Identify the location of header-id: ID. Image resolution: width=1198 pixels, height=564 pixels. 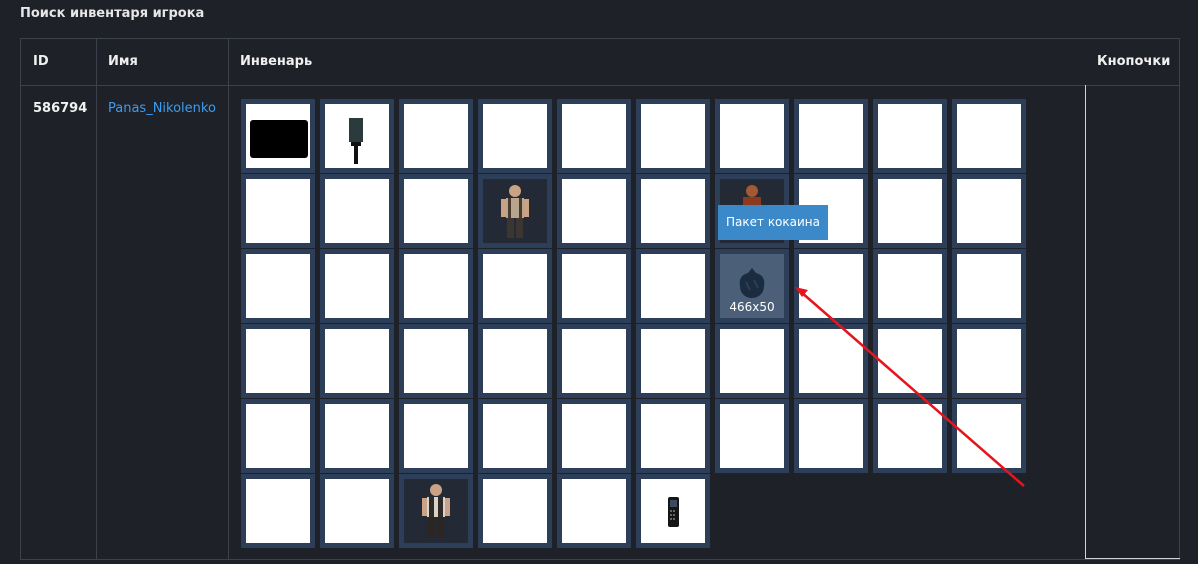
(41, 61).